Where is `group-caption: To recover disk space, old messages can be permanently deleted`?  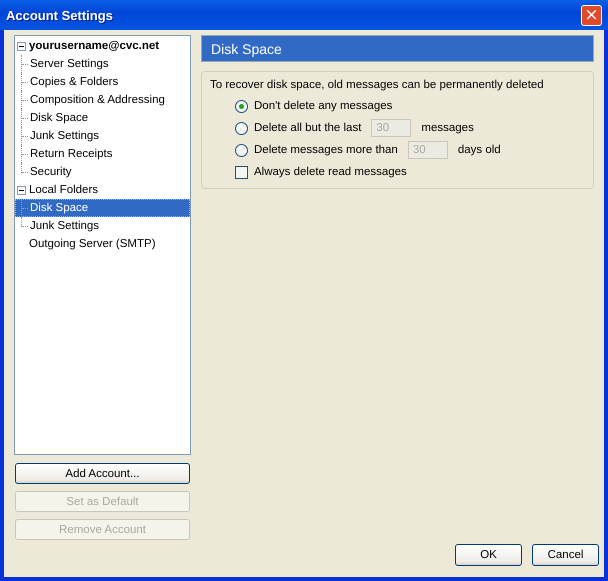 group-caption: To recover disk space, old messages can be permanently deleted is located at coordinates (377, 85).